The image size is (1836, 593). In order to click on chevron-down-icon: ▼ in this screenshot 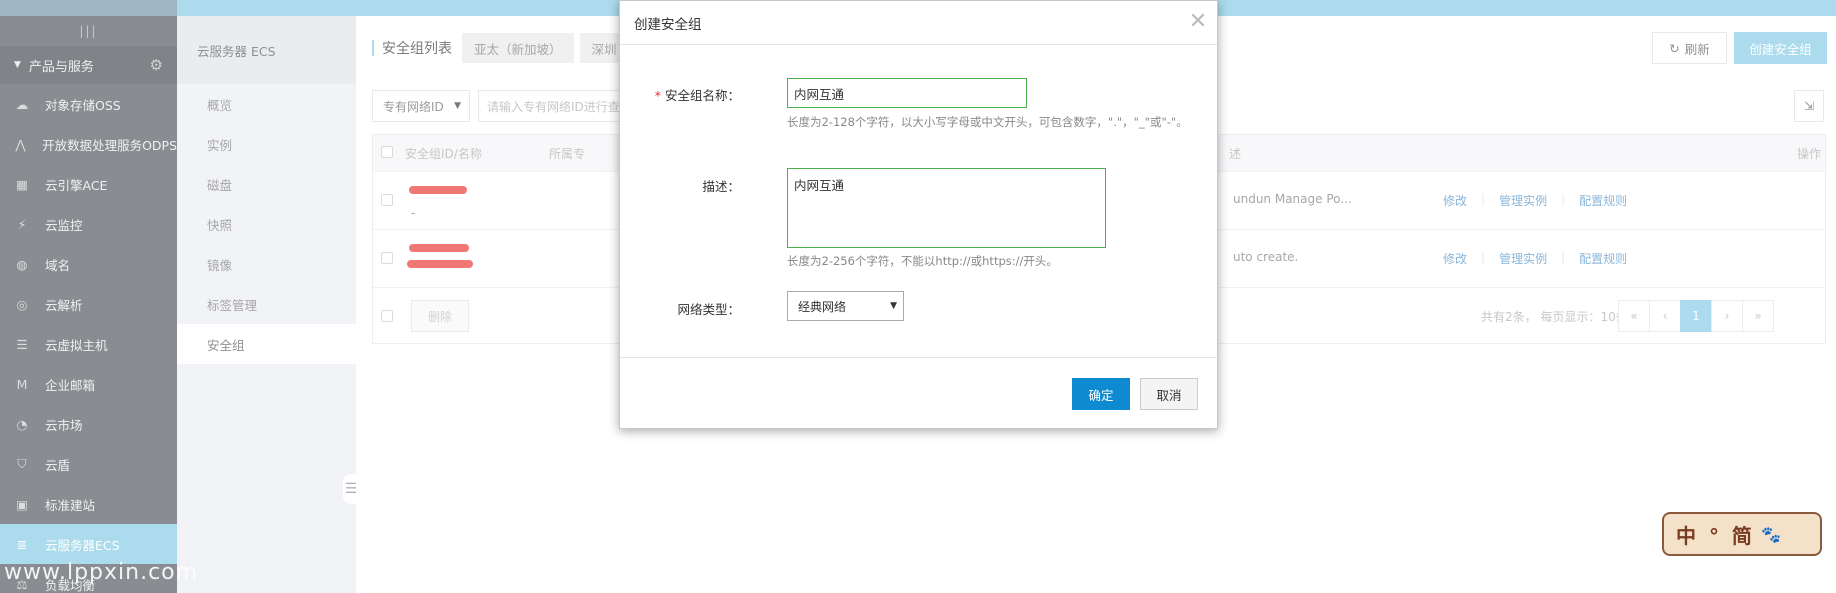, I will do `click(893, 306)`.